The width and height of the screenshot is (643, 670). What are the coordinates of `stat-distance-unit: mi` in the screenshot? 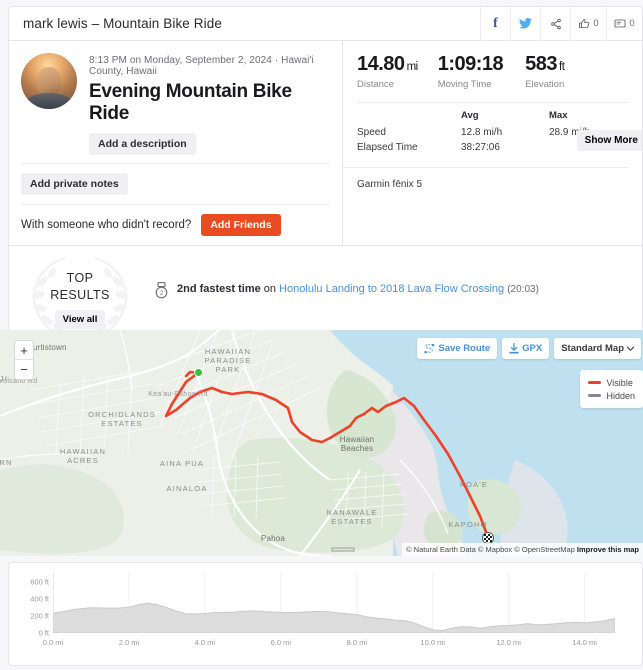 It's located at (412, 67).